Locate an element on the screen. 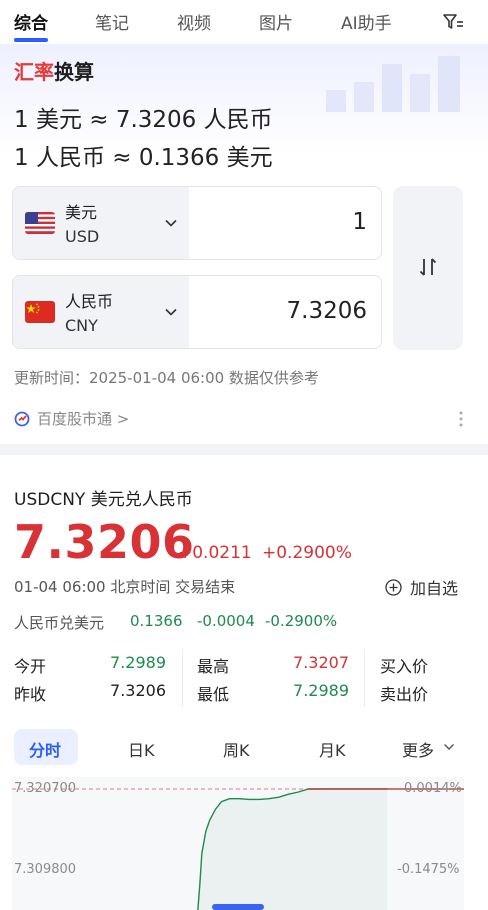 The height and width of the screenshot is (910, 488). swap-arrows-icon is located at coordinates (428, 267).